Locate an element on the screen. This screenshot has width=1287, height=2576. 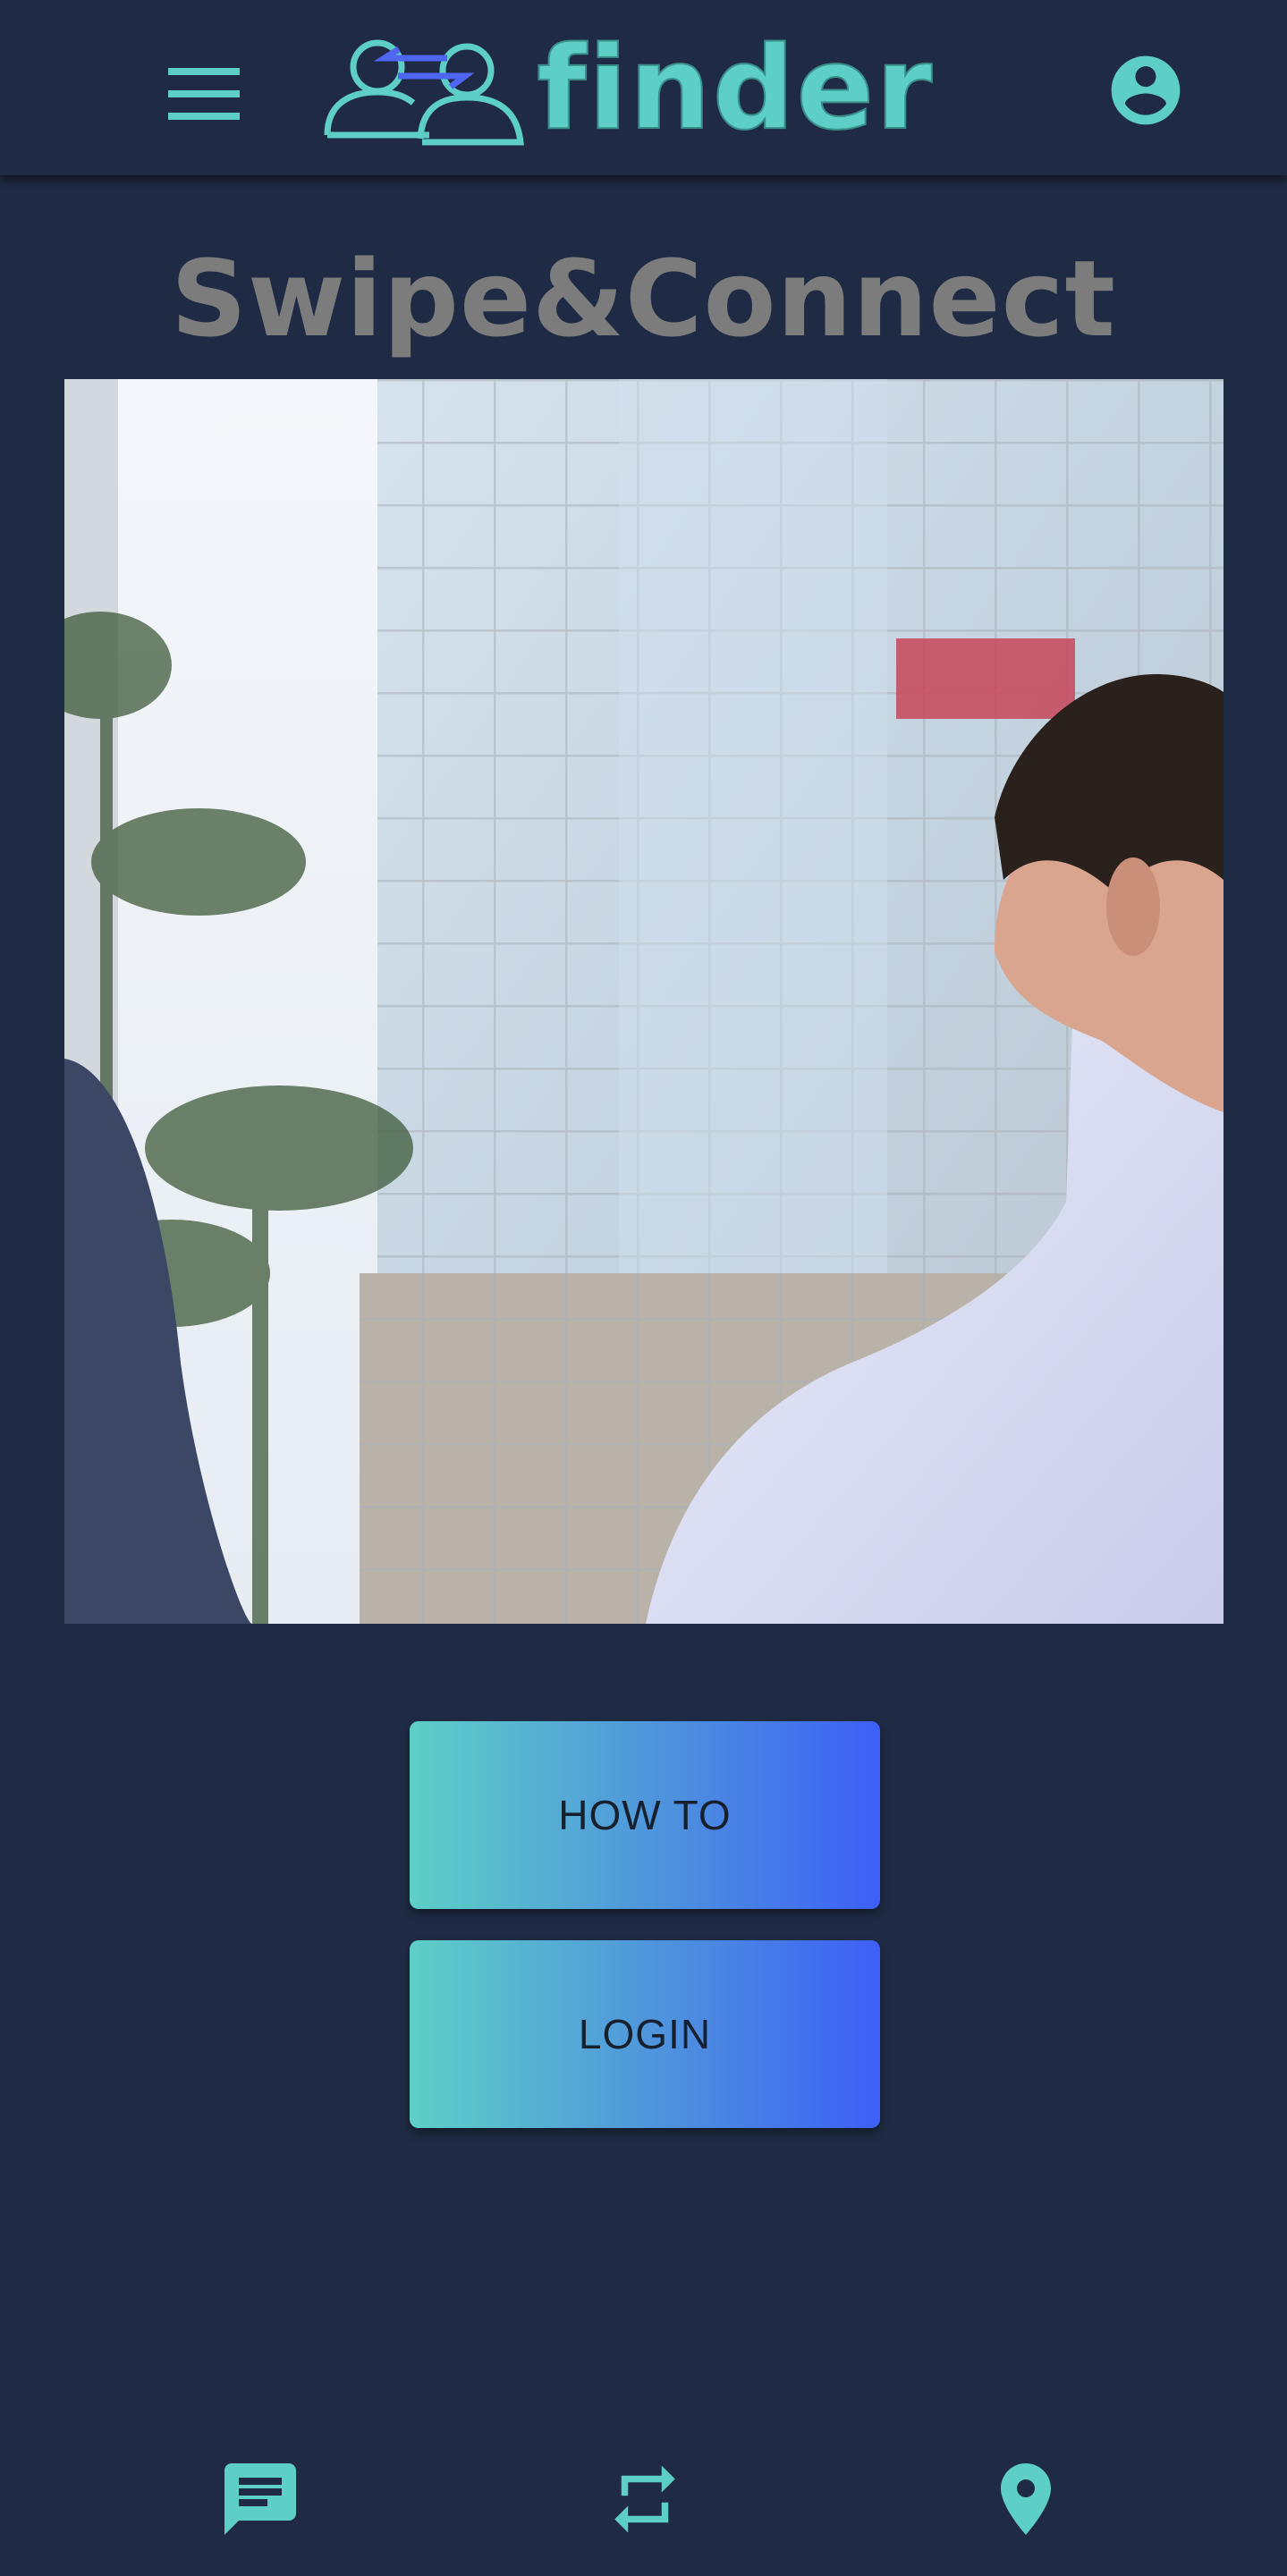
swap-arrows-icon is located at coordinates (644, 2499).